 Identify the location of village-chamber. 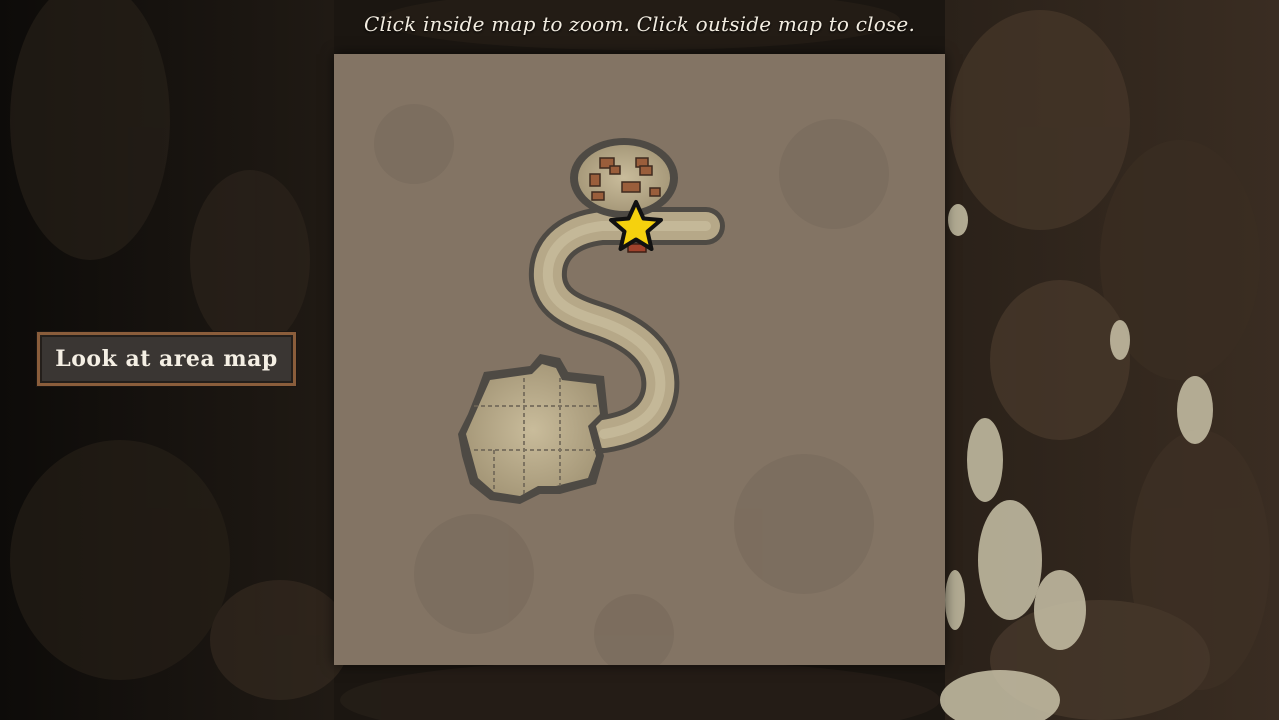
(624, 178).